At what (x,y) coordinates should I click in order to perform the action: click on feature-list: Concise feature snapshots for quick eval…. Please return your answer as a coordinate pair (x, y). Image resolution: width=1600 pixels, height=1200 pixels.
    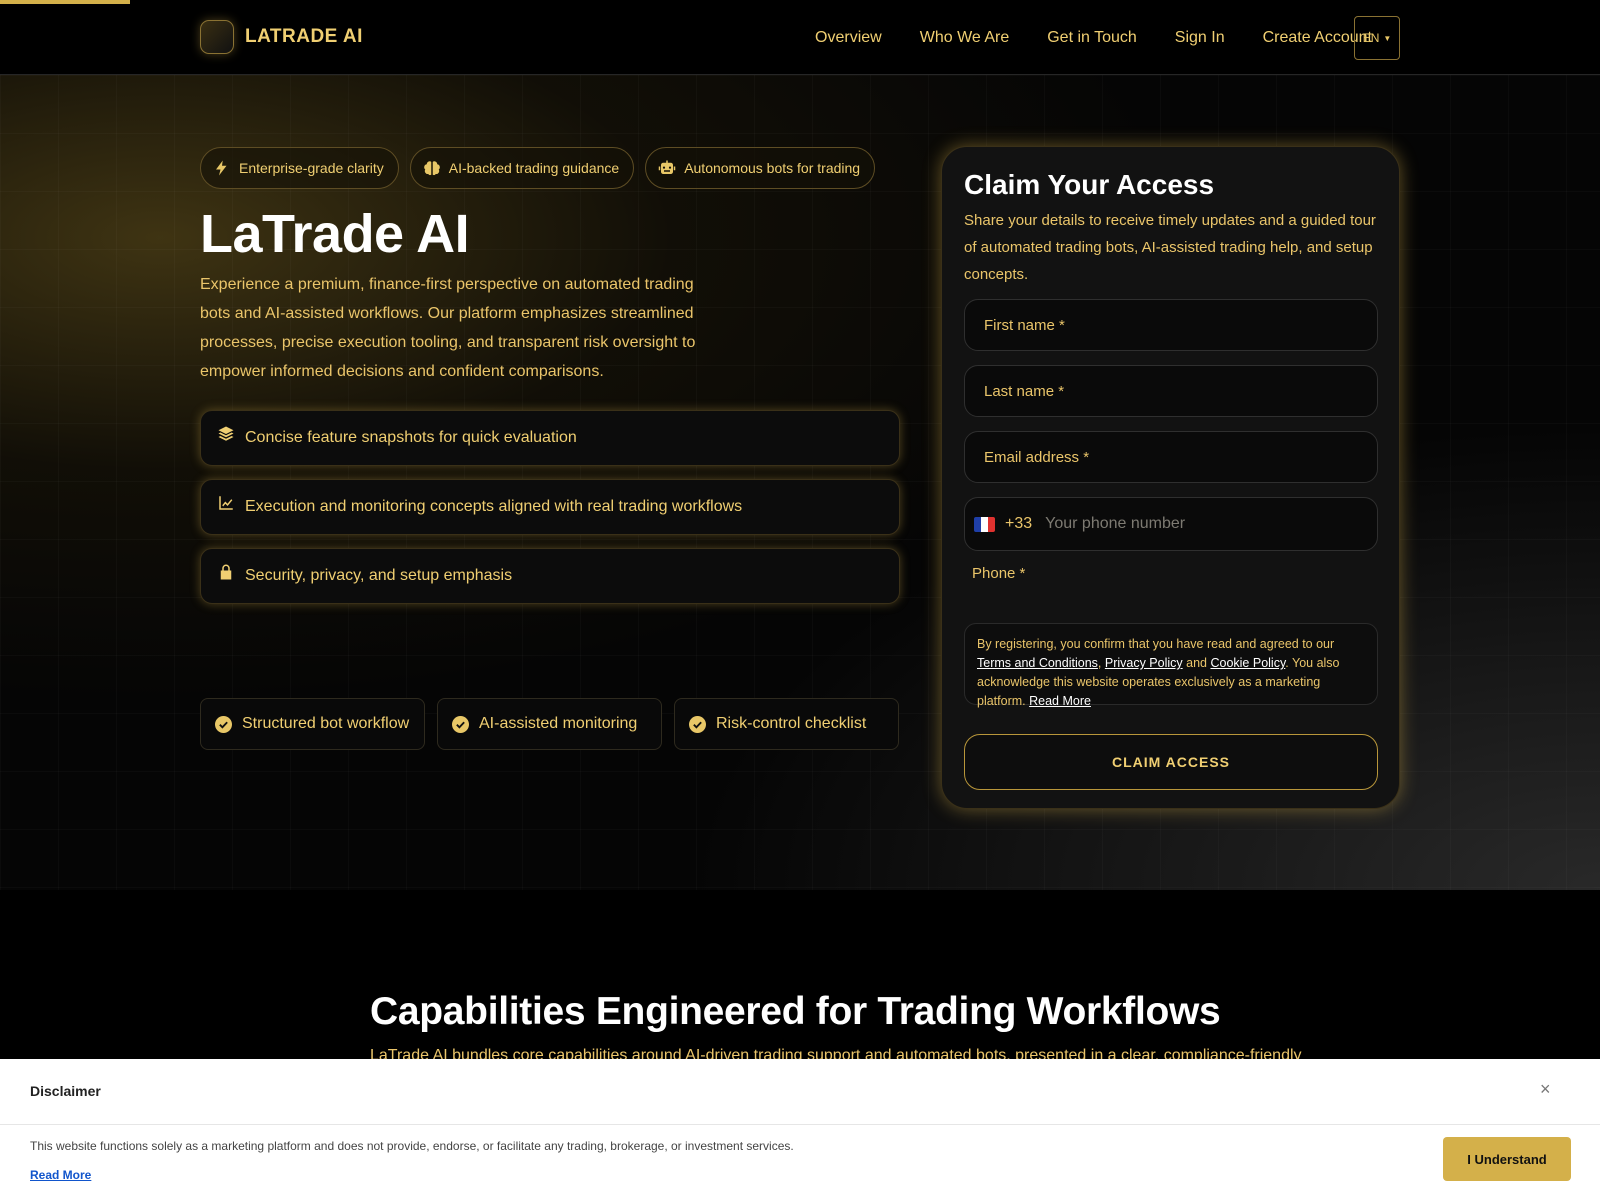
    Looking at the image, I should click on (550, 513).